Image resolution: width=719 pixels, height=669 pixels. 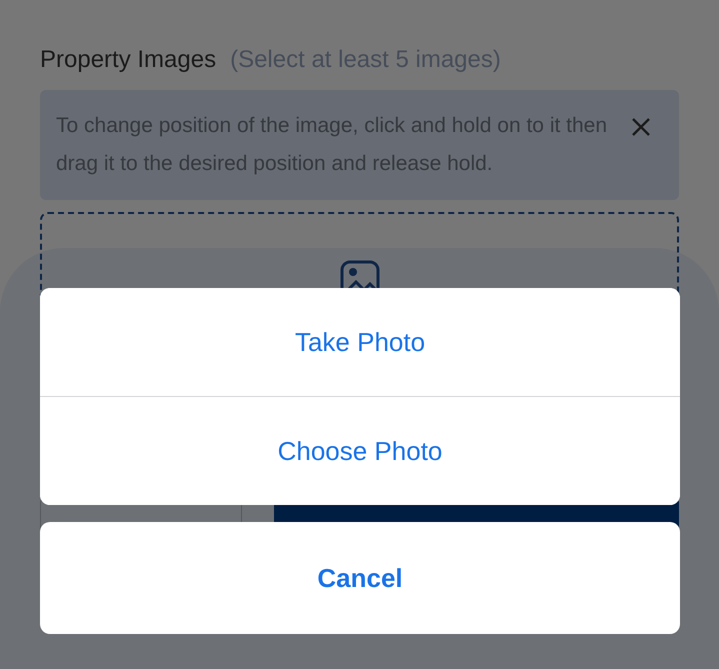 I want to click on section-title: Property Images, so click(x=128, y=60).